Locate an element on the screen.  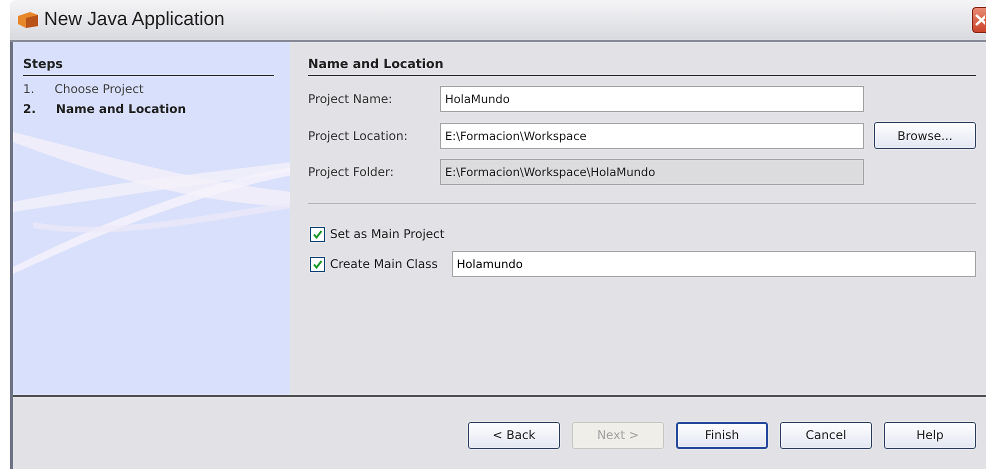
window-title: New Java Application is located at coordinates (135, 20).